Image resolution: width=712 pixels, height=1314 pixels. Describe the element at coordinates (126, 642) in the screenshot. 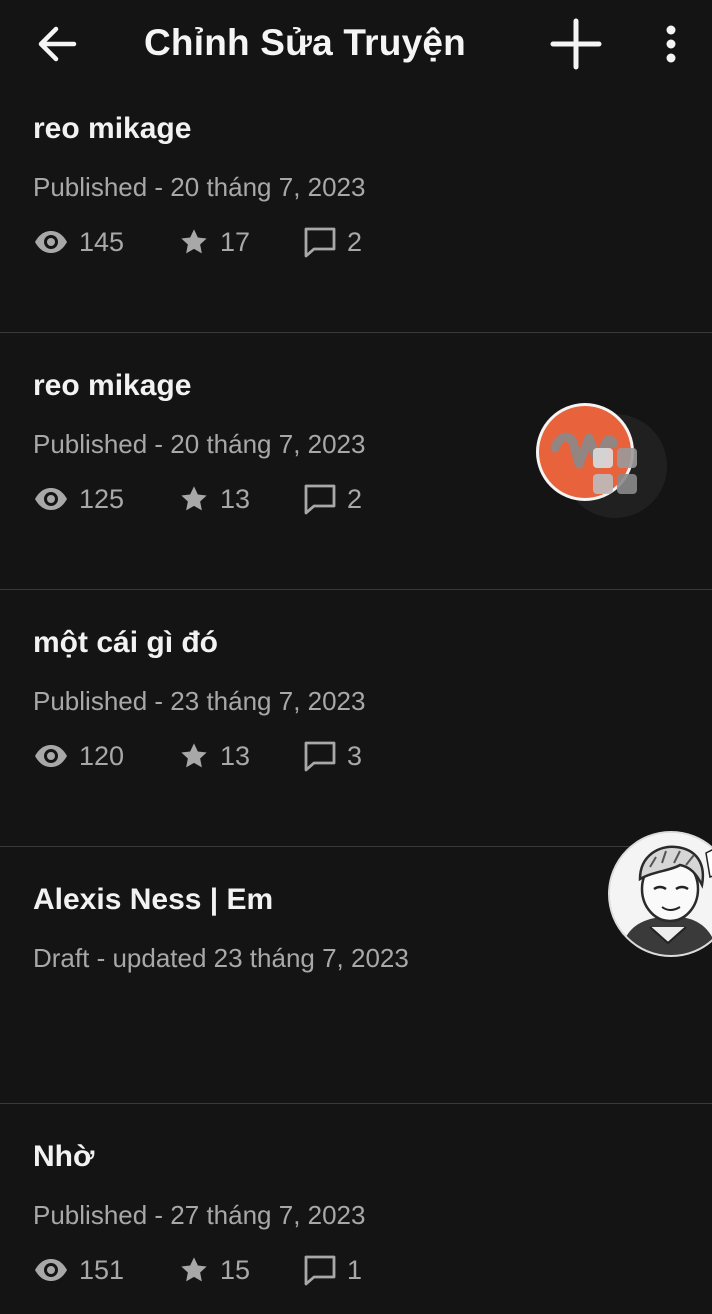

I see `story-title: một cái gì đó` at that location.